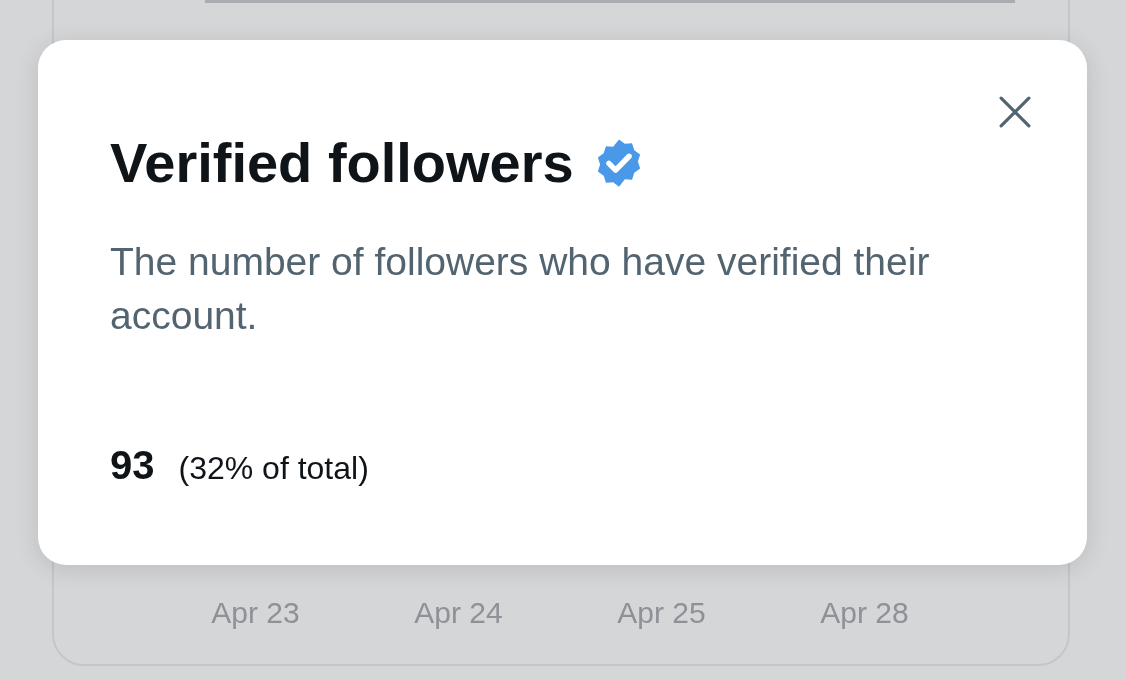 Image resolution: width=1125 pixels, height=680 pixels. Describe the element at coordinates (864, 613) in the screenshot. I see `axis-label: Apr 28` at that location.